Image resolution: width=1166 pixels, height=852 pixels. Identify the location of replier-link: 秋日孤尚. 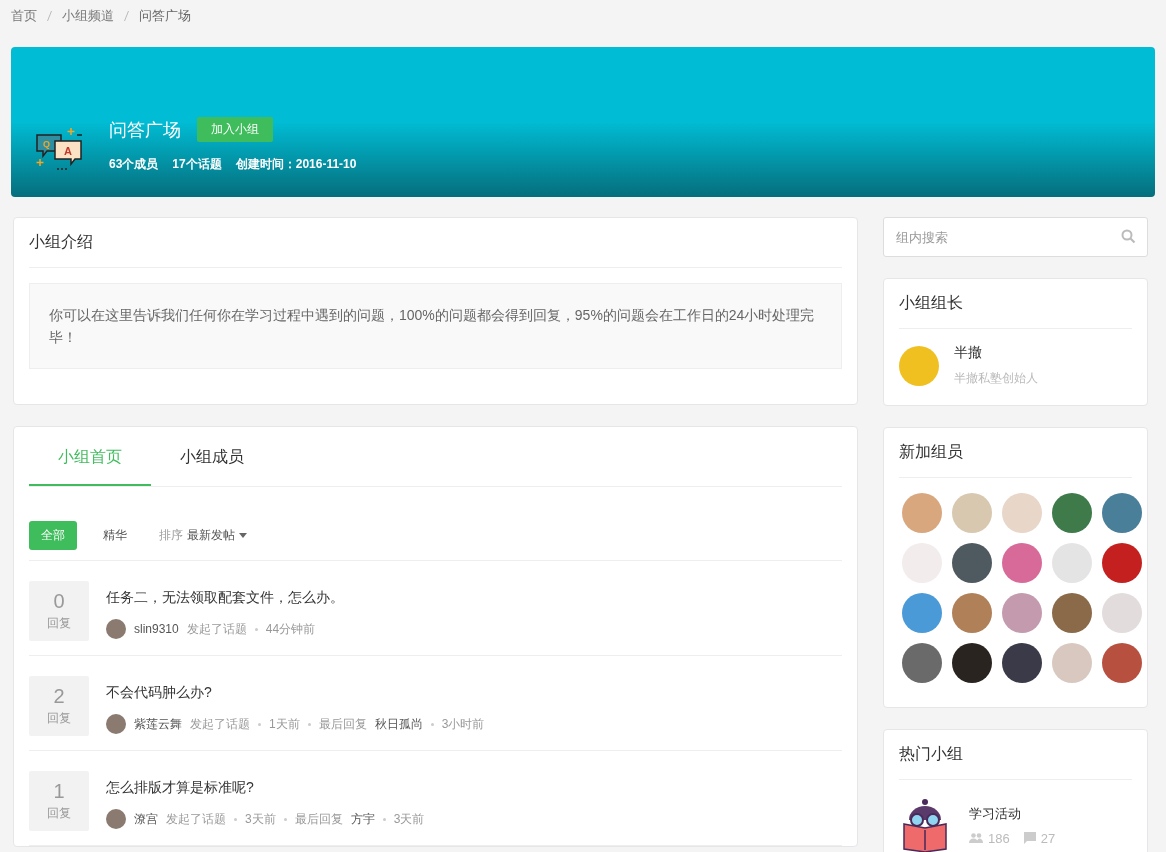
(398, 724).